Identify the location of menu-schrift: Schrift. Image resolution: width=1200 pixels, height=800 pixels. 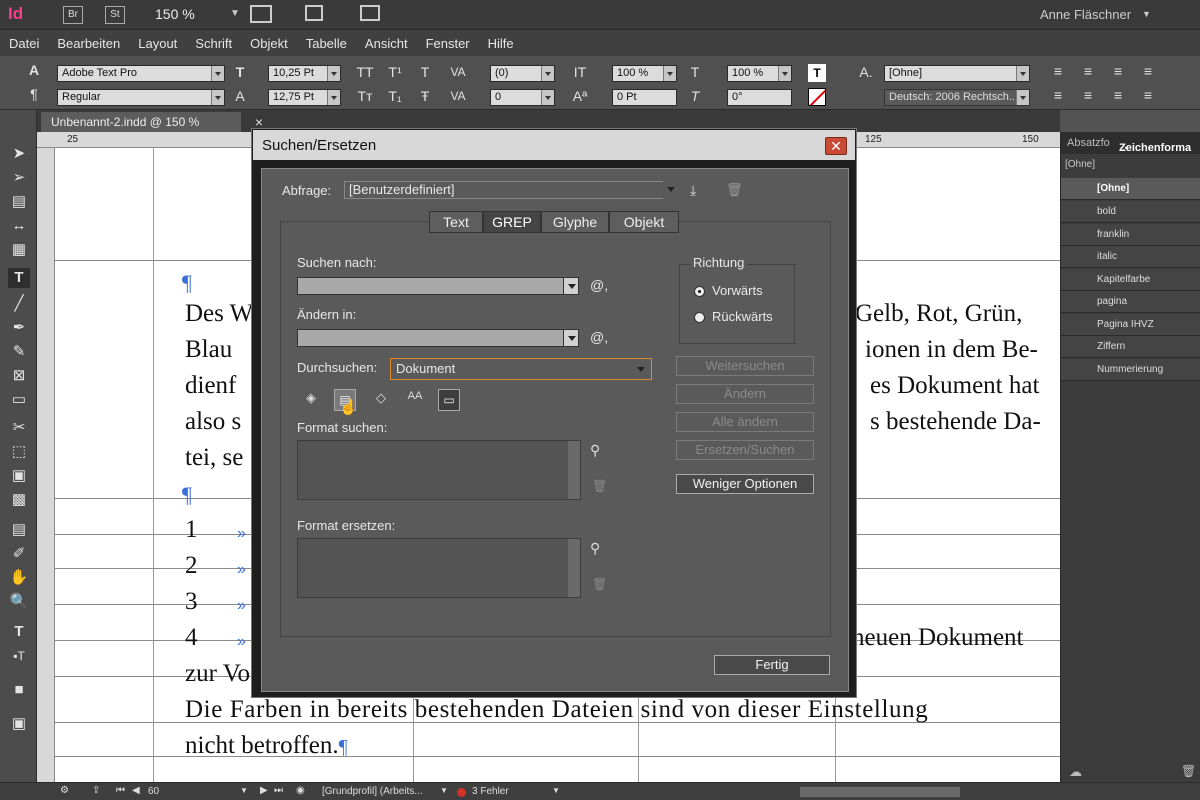
(213, 40).